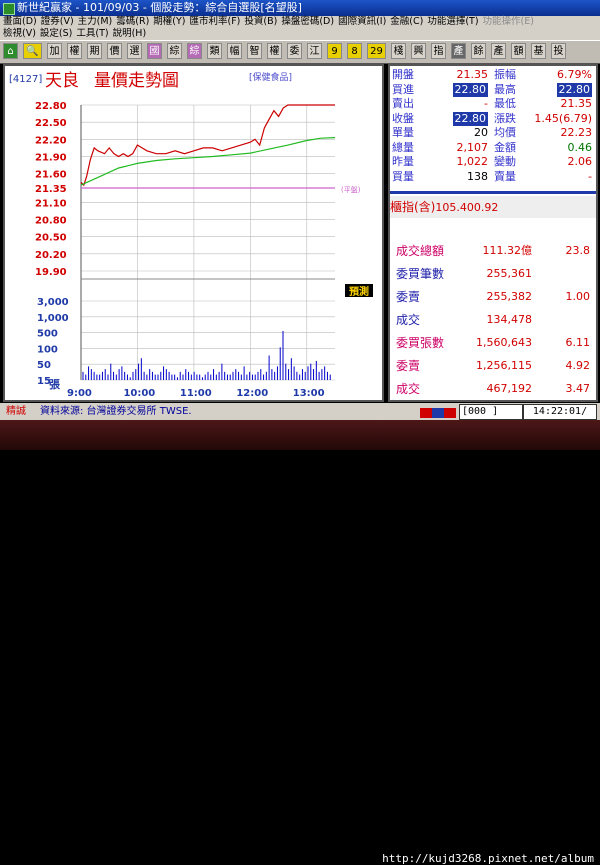 The height and width of the screenshot is (865, 600). I want to click on toolbar-button-24: 產, so click(498, 51).